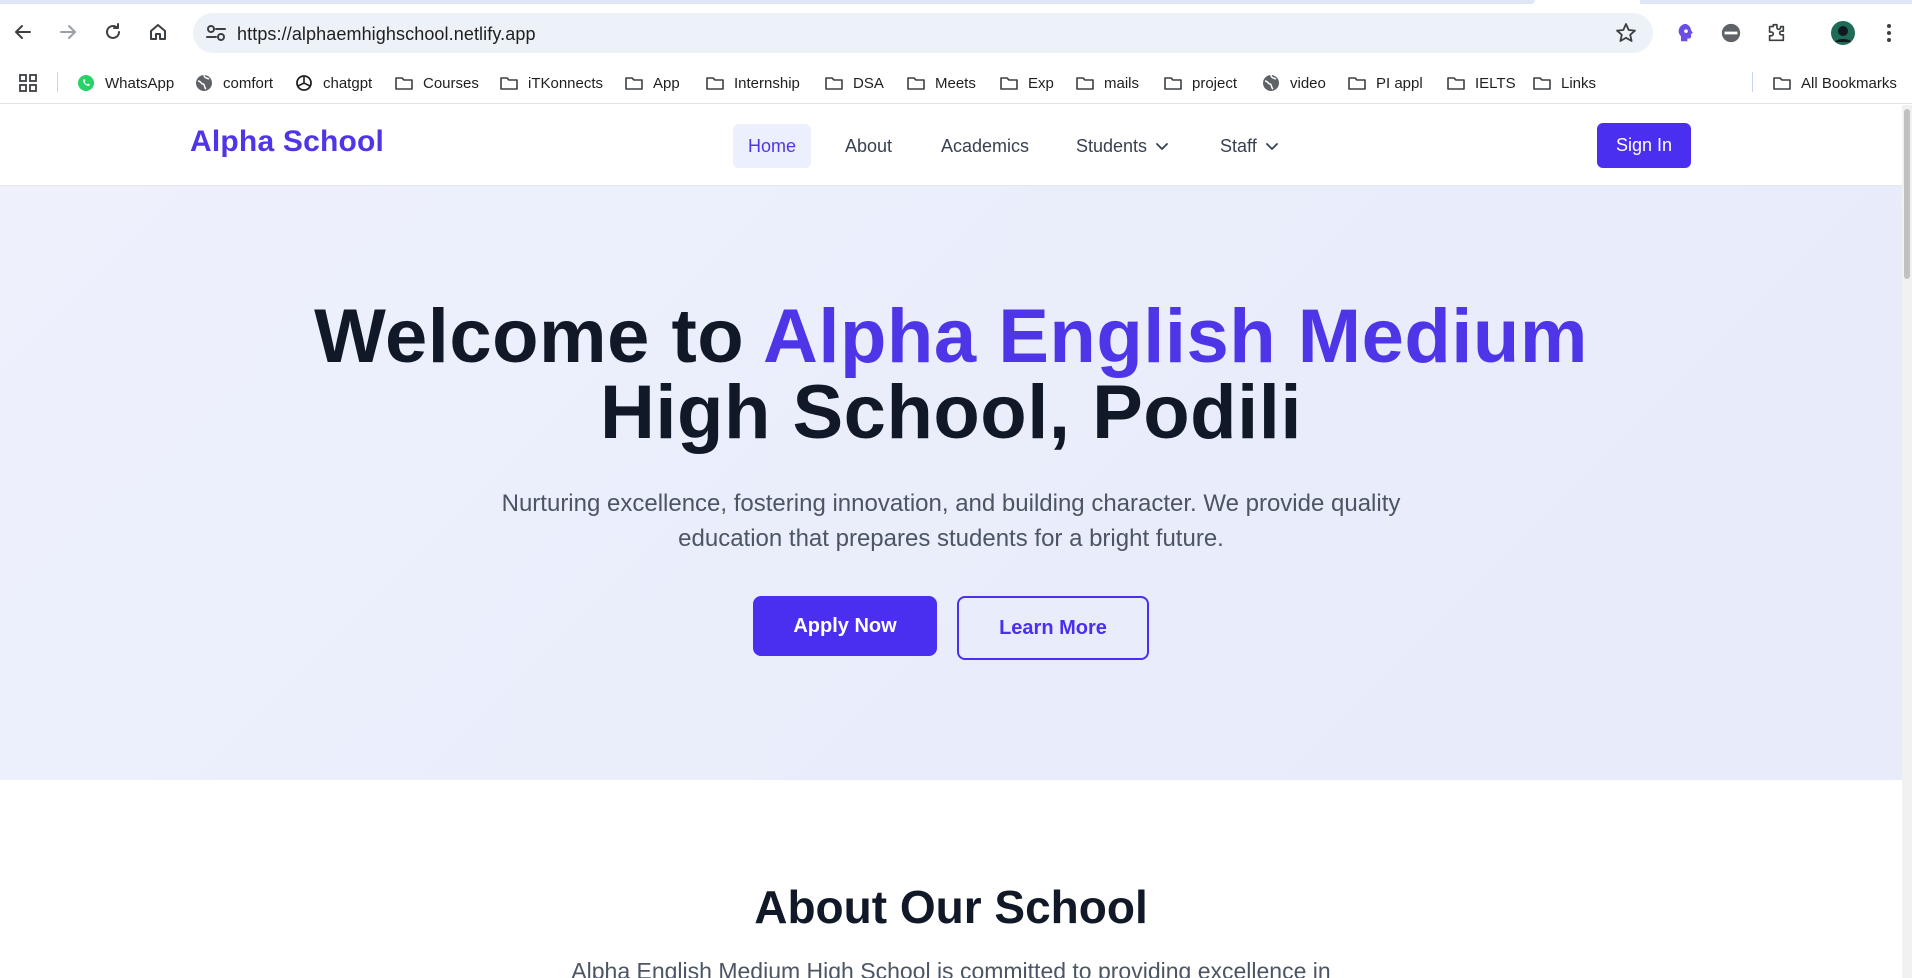 This screenshot has height=978, width=1912. I want to click on scrollbar-thumb, so click(1907, 194).